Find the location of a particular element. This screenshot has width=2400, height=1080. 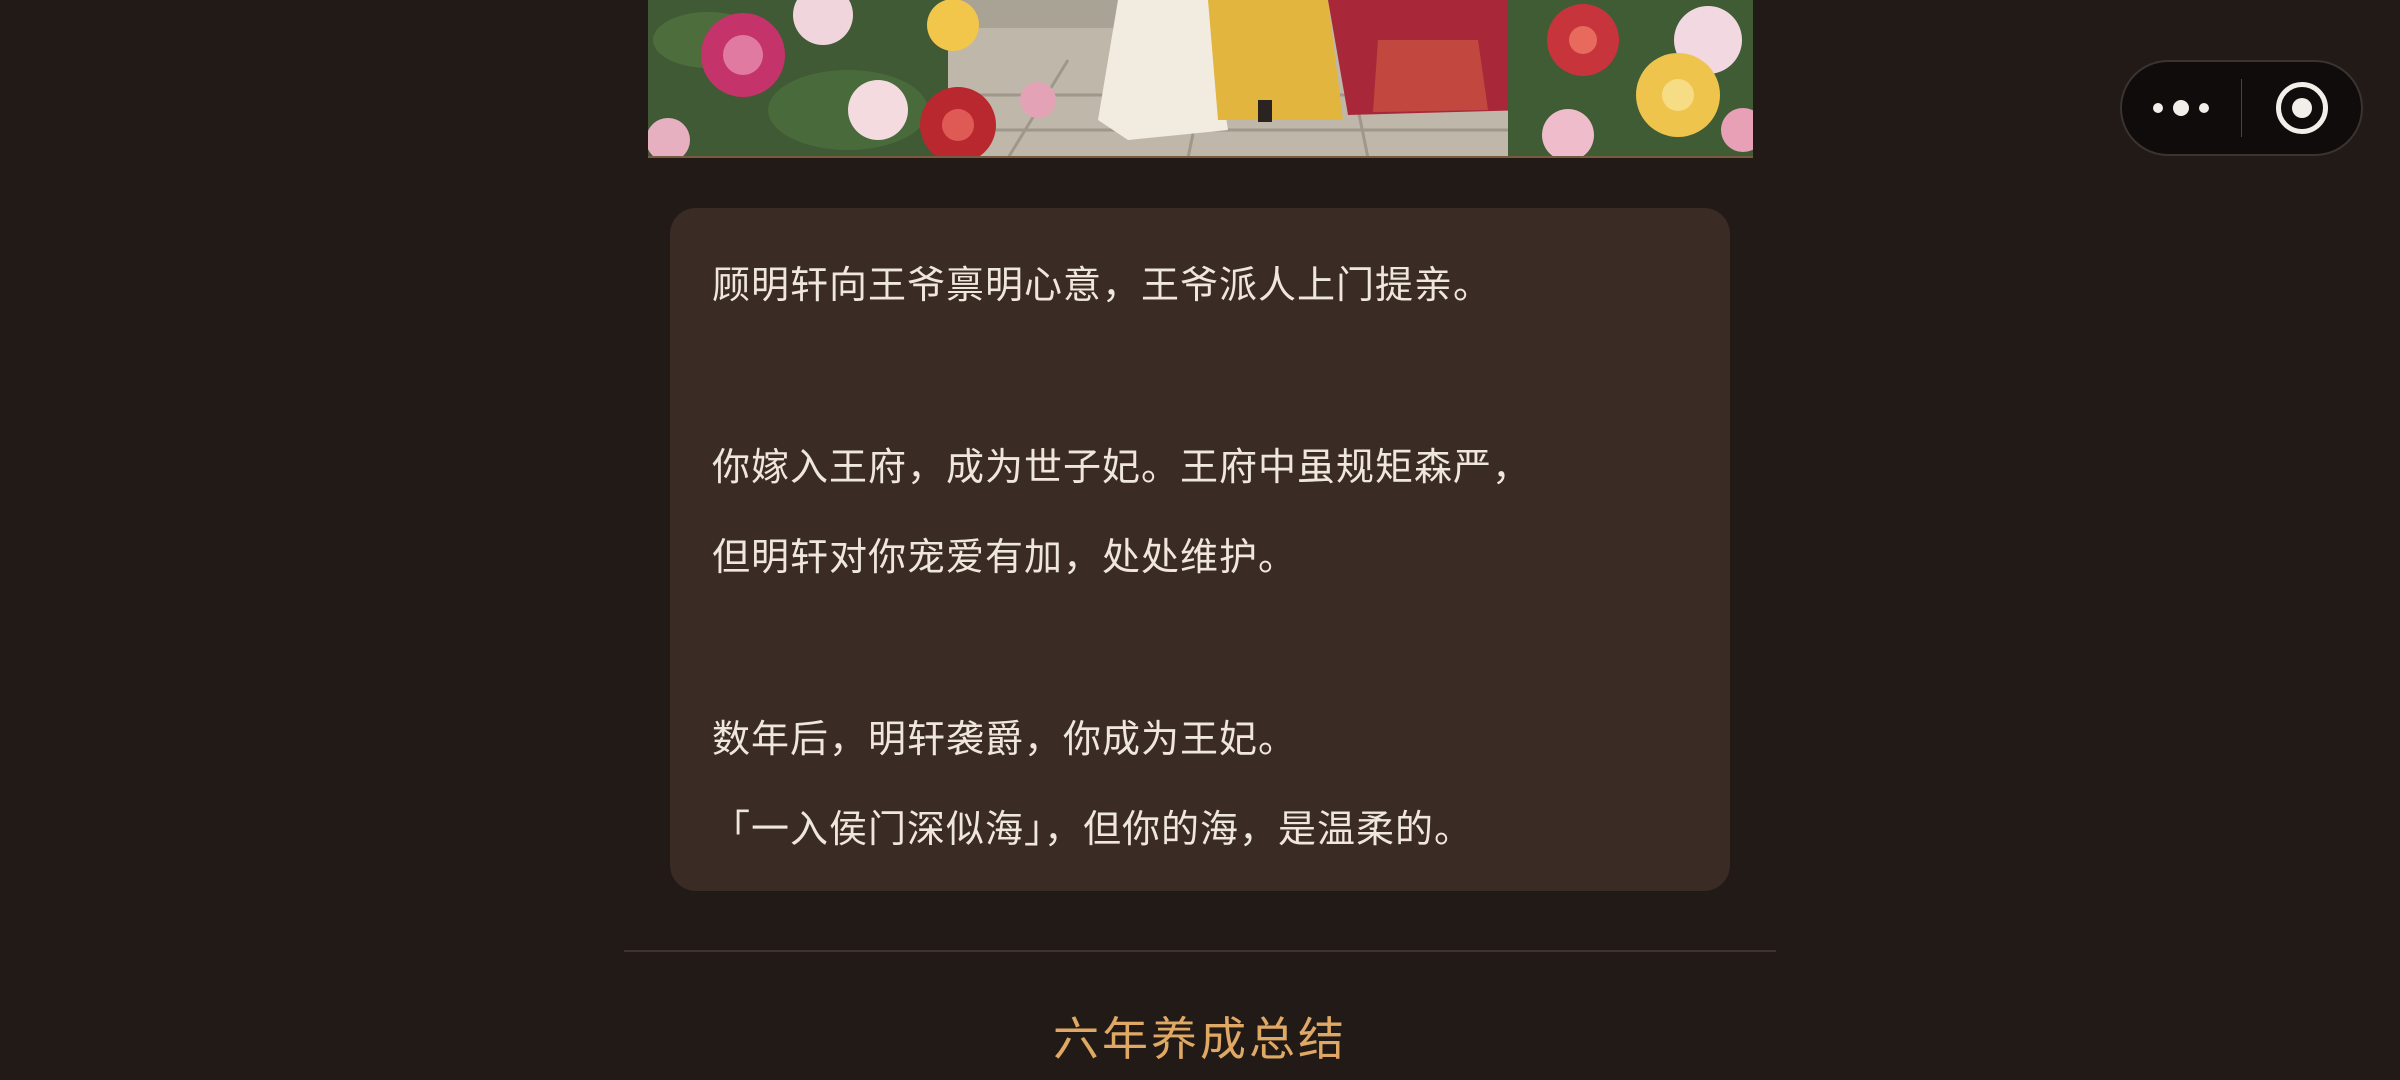

target-close-icon is located at coordinates (2301, 108).